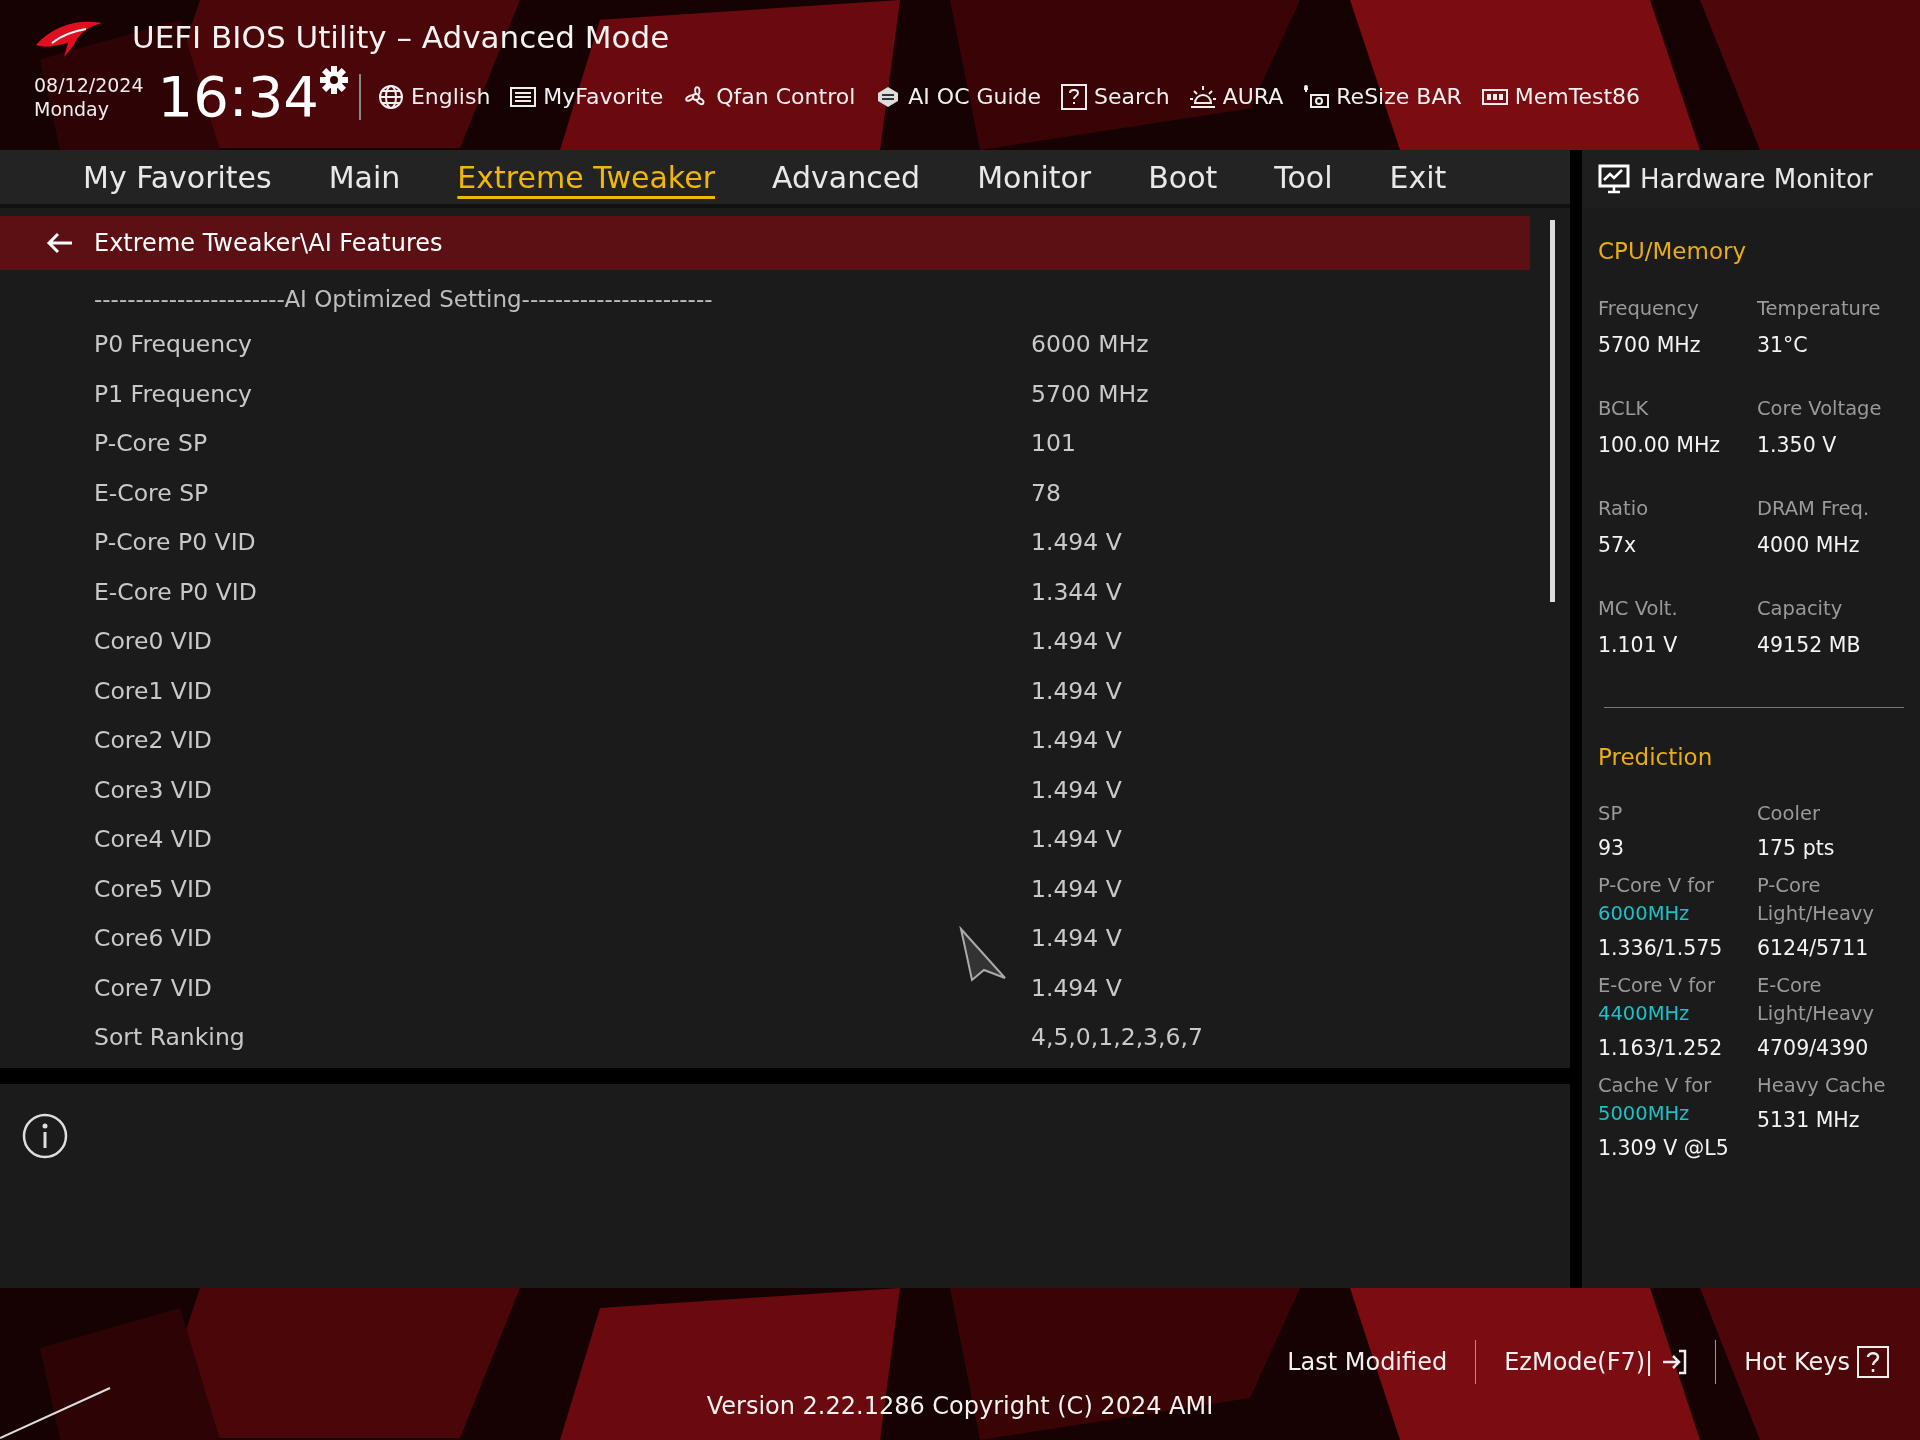 The height and width of the screenshot is (1440, 1920). What do you see at coordinates (1418, 177) in the screenshot?
I see `menu-tab: Exit` at bounding box center [1418, 177].